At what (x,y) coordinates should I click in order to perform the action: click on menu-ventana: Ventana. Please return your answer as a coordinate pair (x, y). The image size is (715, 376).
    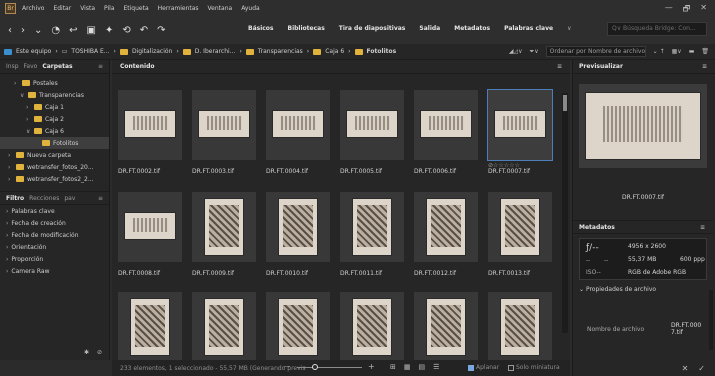
    Looking at the image, I should click on (220, 8).